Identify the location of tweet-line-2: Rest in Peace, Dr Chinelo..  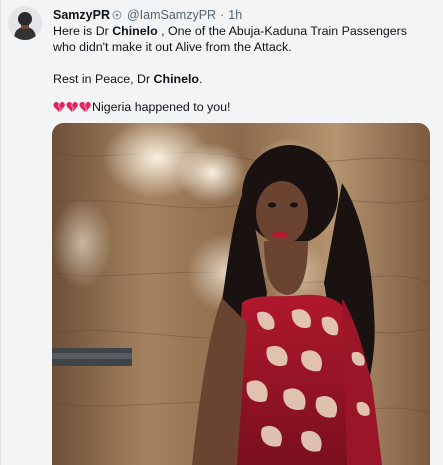
(243, 79).